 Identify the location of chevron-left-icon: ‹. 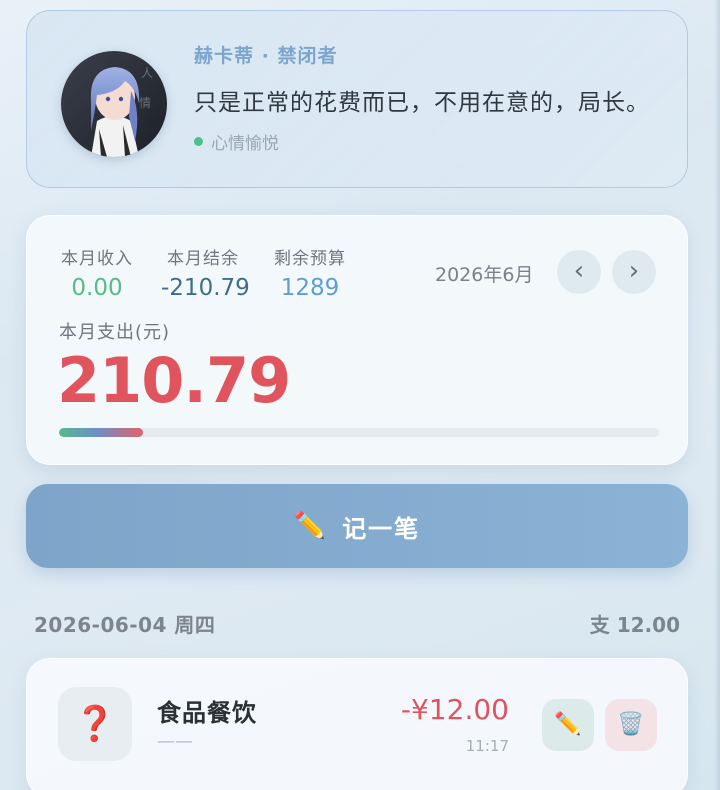
(579, 271).